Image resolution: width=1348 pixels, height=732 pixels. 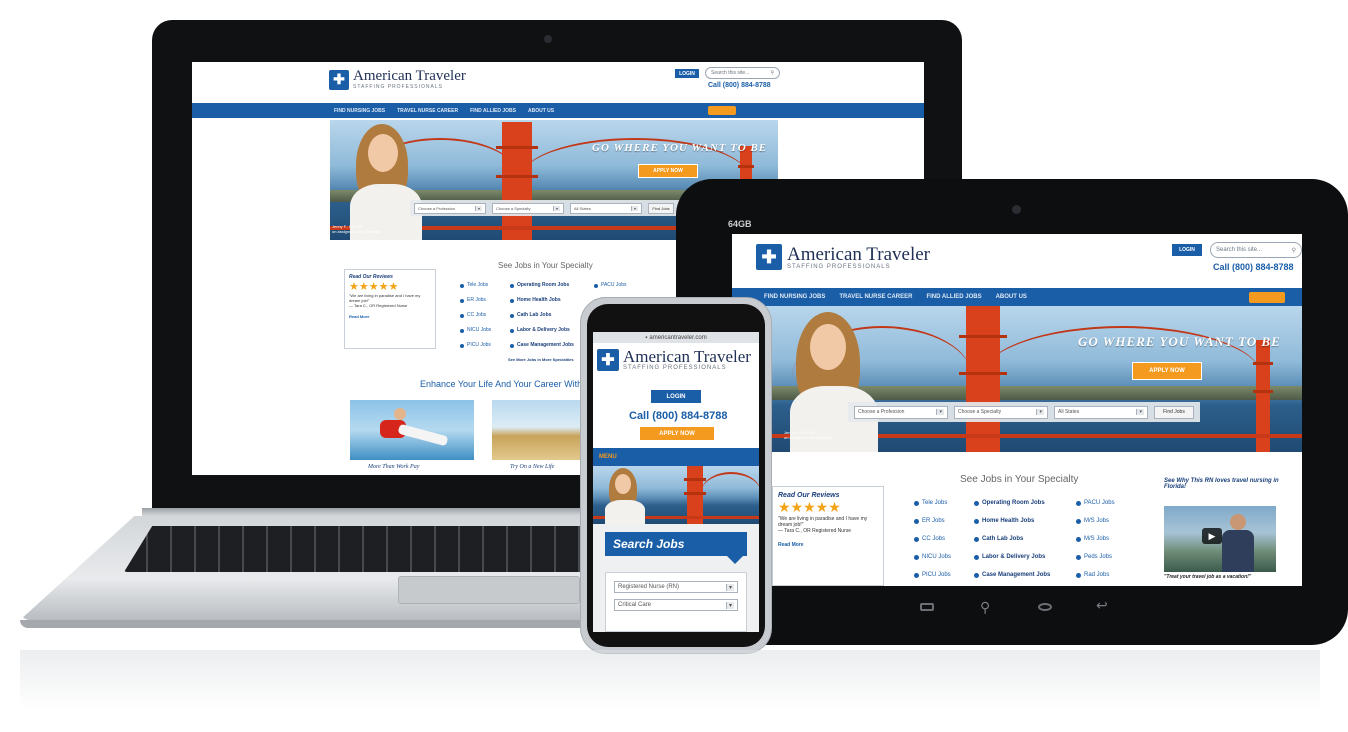 I want to click on back-icon: ↩, so click(x=1102, y=605).